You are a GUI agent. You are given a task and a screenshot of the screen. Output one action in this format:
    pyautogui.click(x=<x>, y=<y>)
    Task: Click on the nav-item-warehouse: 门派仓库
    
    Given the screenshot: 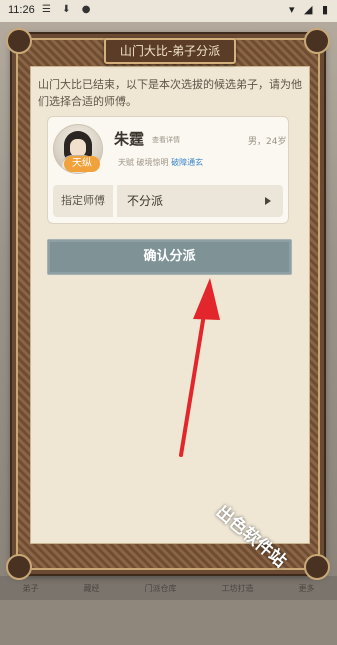 What is the action you would take?
    pyautogui.click(x=160, y=588)
    